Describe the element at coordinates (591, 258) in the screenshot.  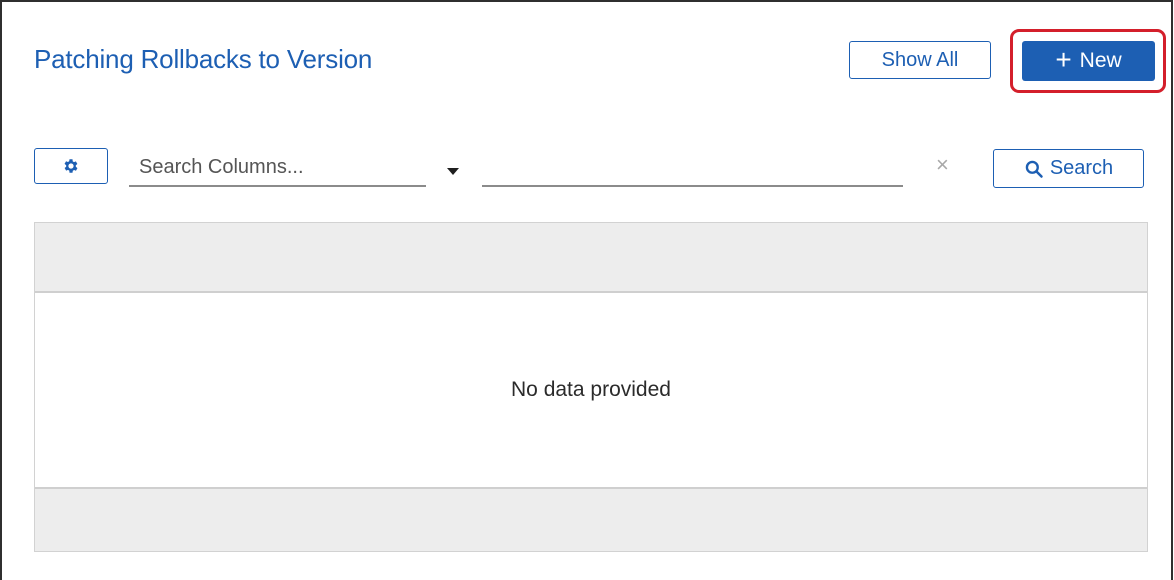
I see `grid-header` at that location.